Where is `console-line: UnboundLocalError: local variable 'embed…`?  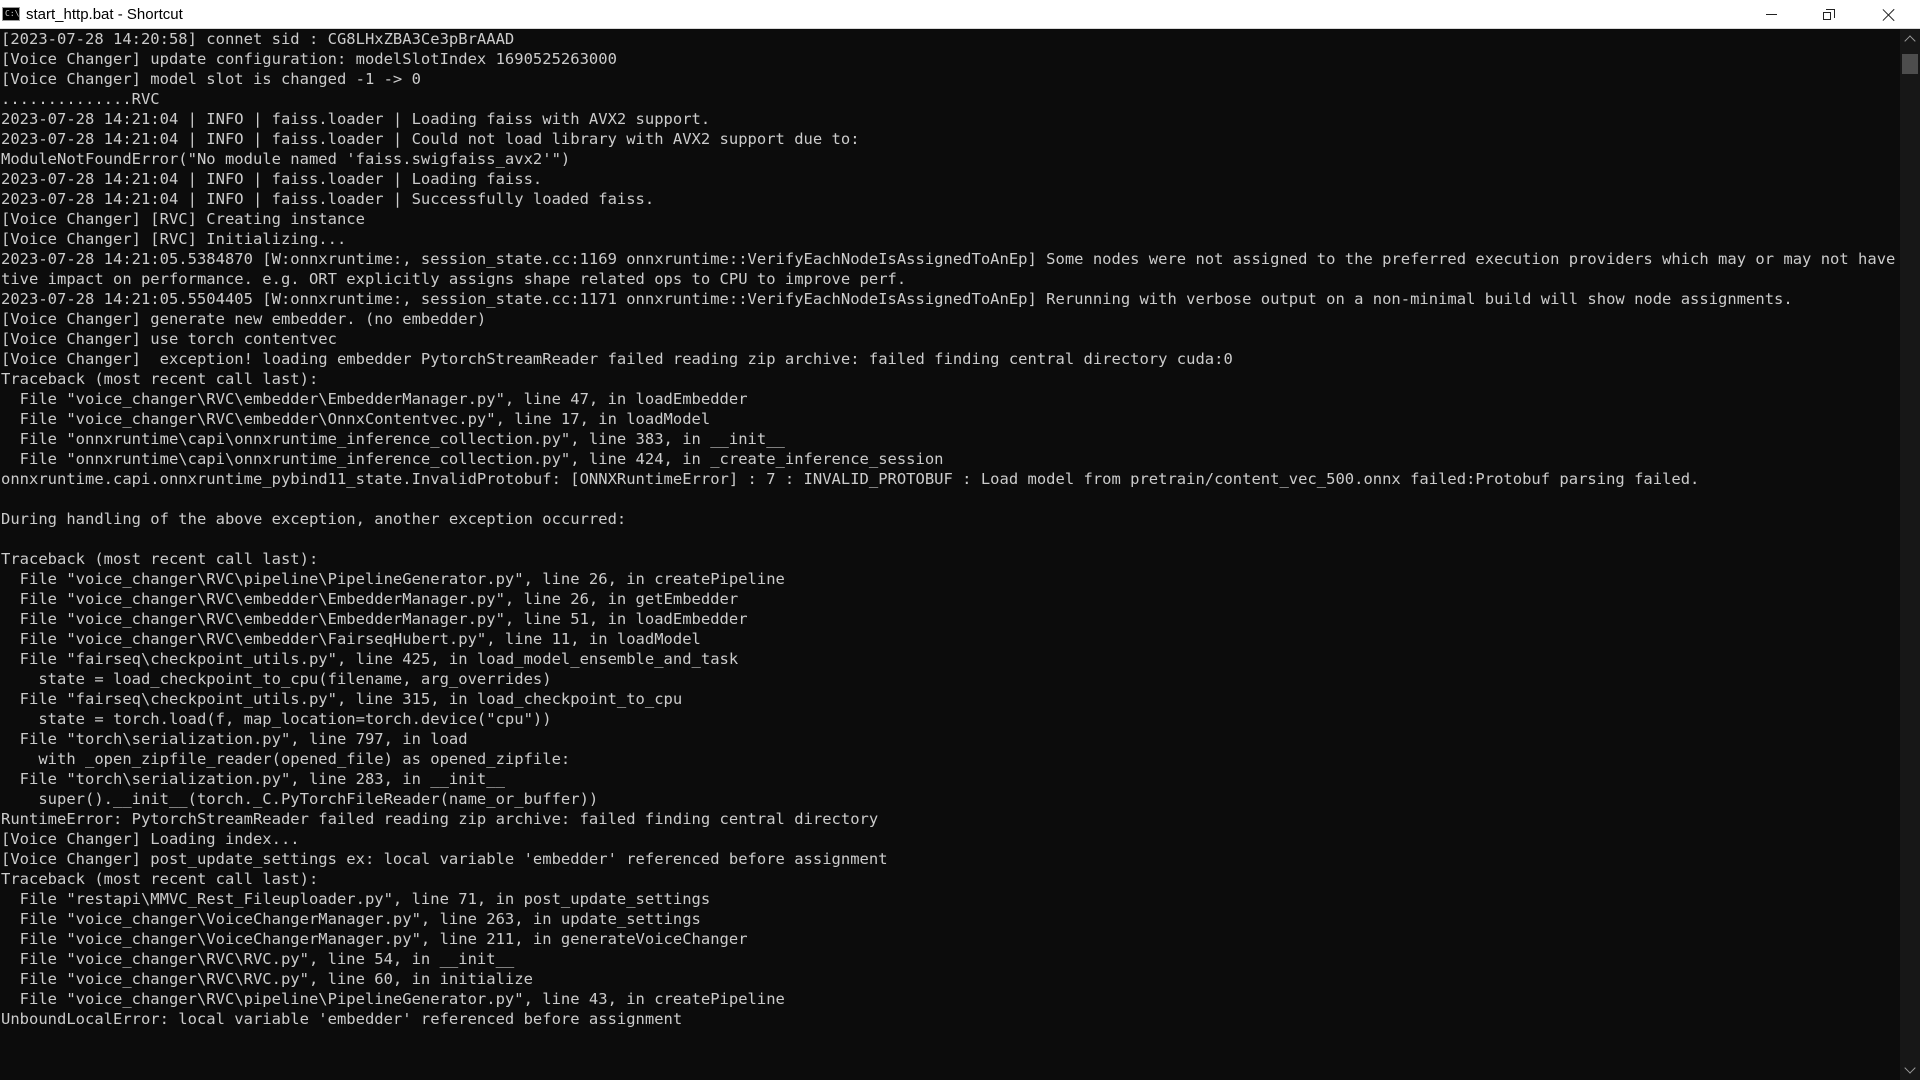
console-line: UnboundLocalError: local variable 'embed… is located at coordinates (342, 1019).